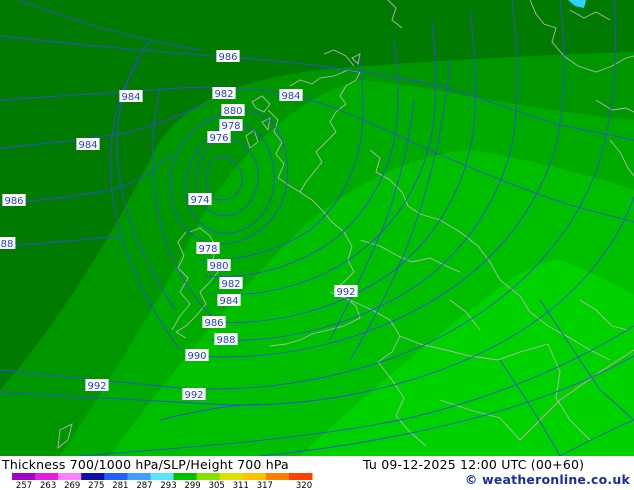 The width and height of the screenshot is (634, 490). I want to click on isobar-label: 88, so click(8, 243).